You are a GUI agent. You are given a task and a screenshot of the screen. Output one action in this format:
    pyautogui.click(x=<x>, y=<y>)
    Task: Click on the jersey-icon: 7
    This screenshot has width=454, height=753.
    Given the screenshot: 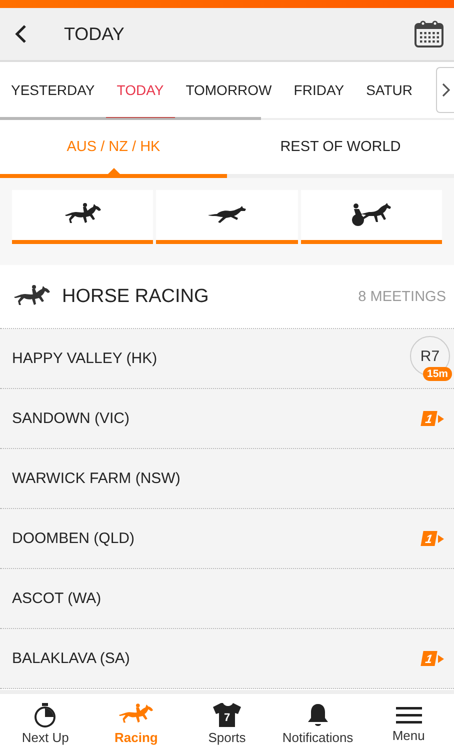 What is the action you would take?
    pyautogui.click(x=227, y=715)
    